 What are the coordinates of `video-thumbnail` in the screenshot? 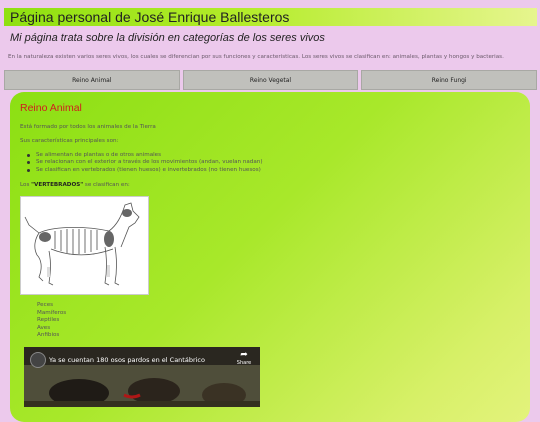 It's located at (142, 386).